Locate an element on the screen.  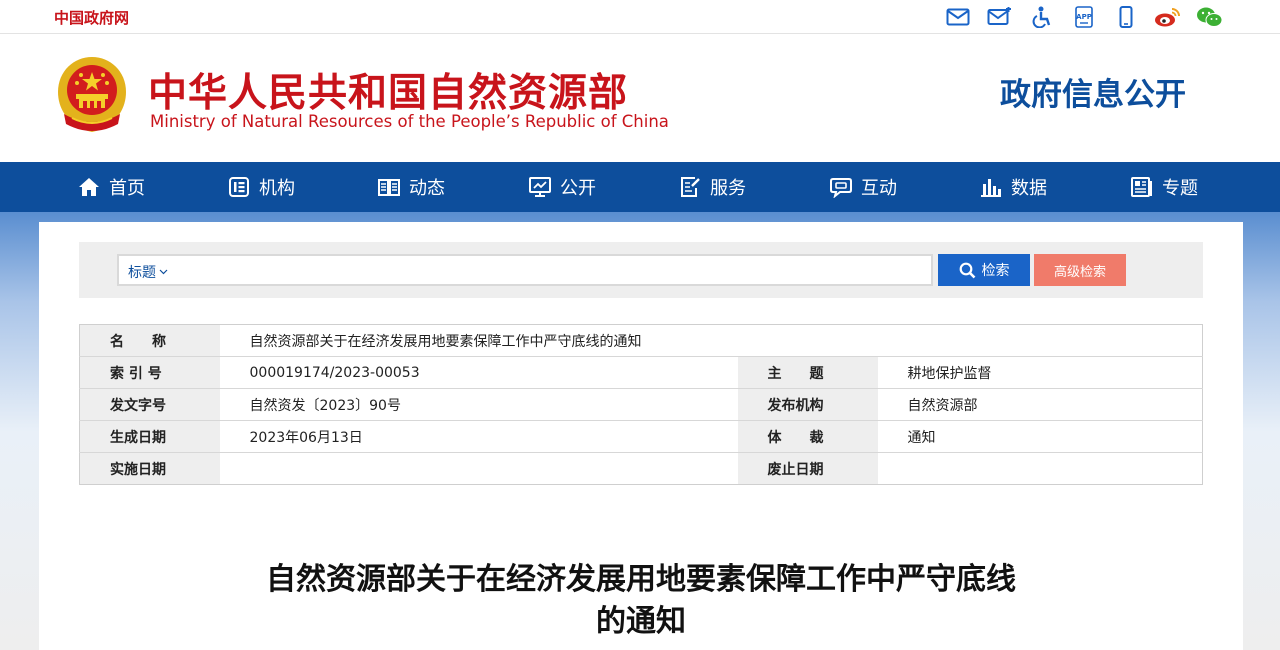
nav-item-open: 公开 is located at coordinates (562, 187).